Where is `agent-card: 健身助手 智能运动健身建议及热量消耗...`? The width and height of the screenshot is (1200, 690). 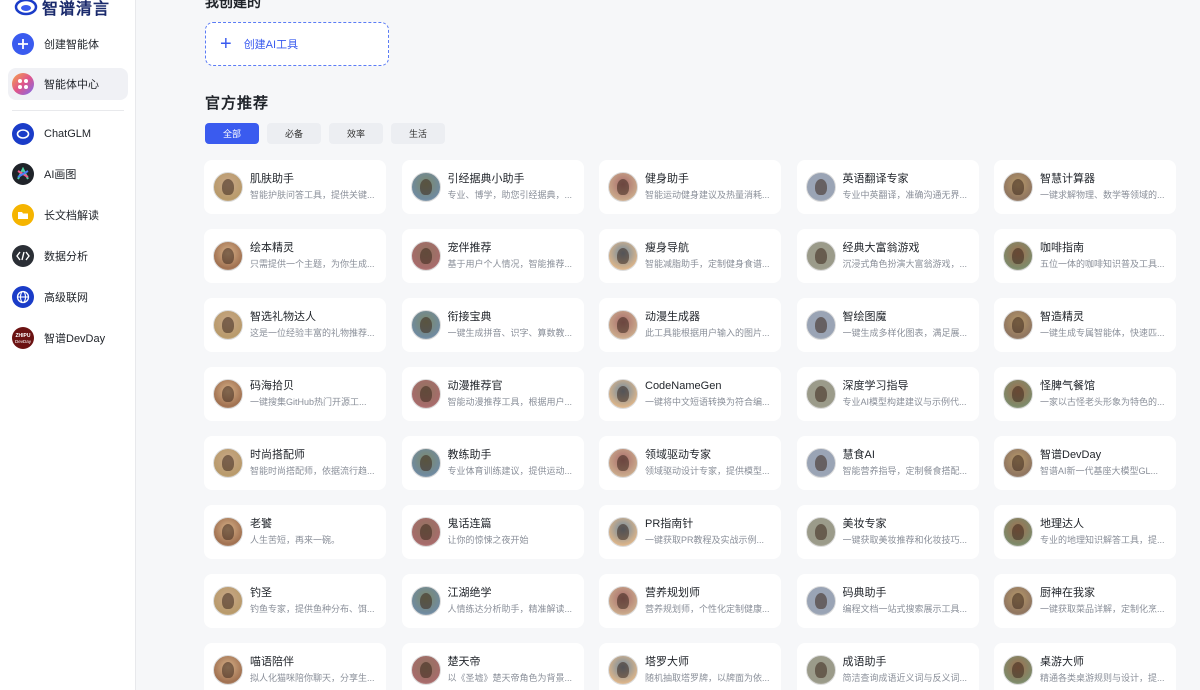
agent-card: 健身助手 智能运动健身建议及热量消耗... is located at coordinates (690, 187).